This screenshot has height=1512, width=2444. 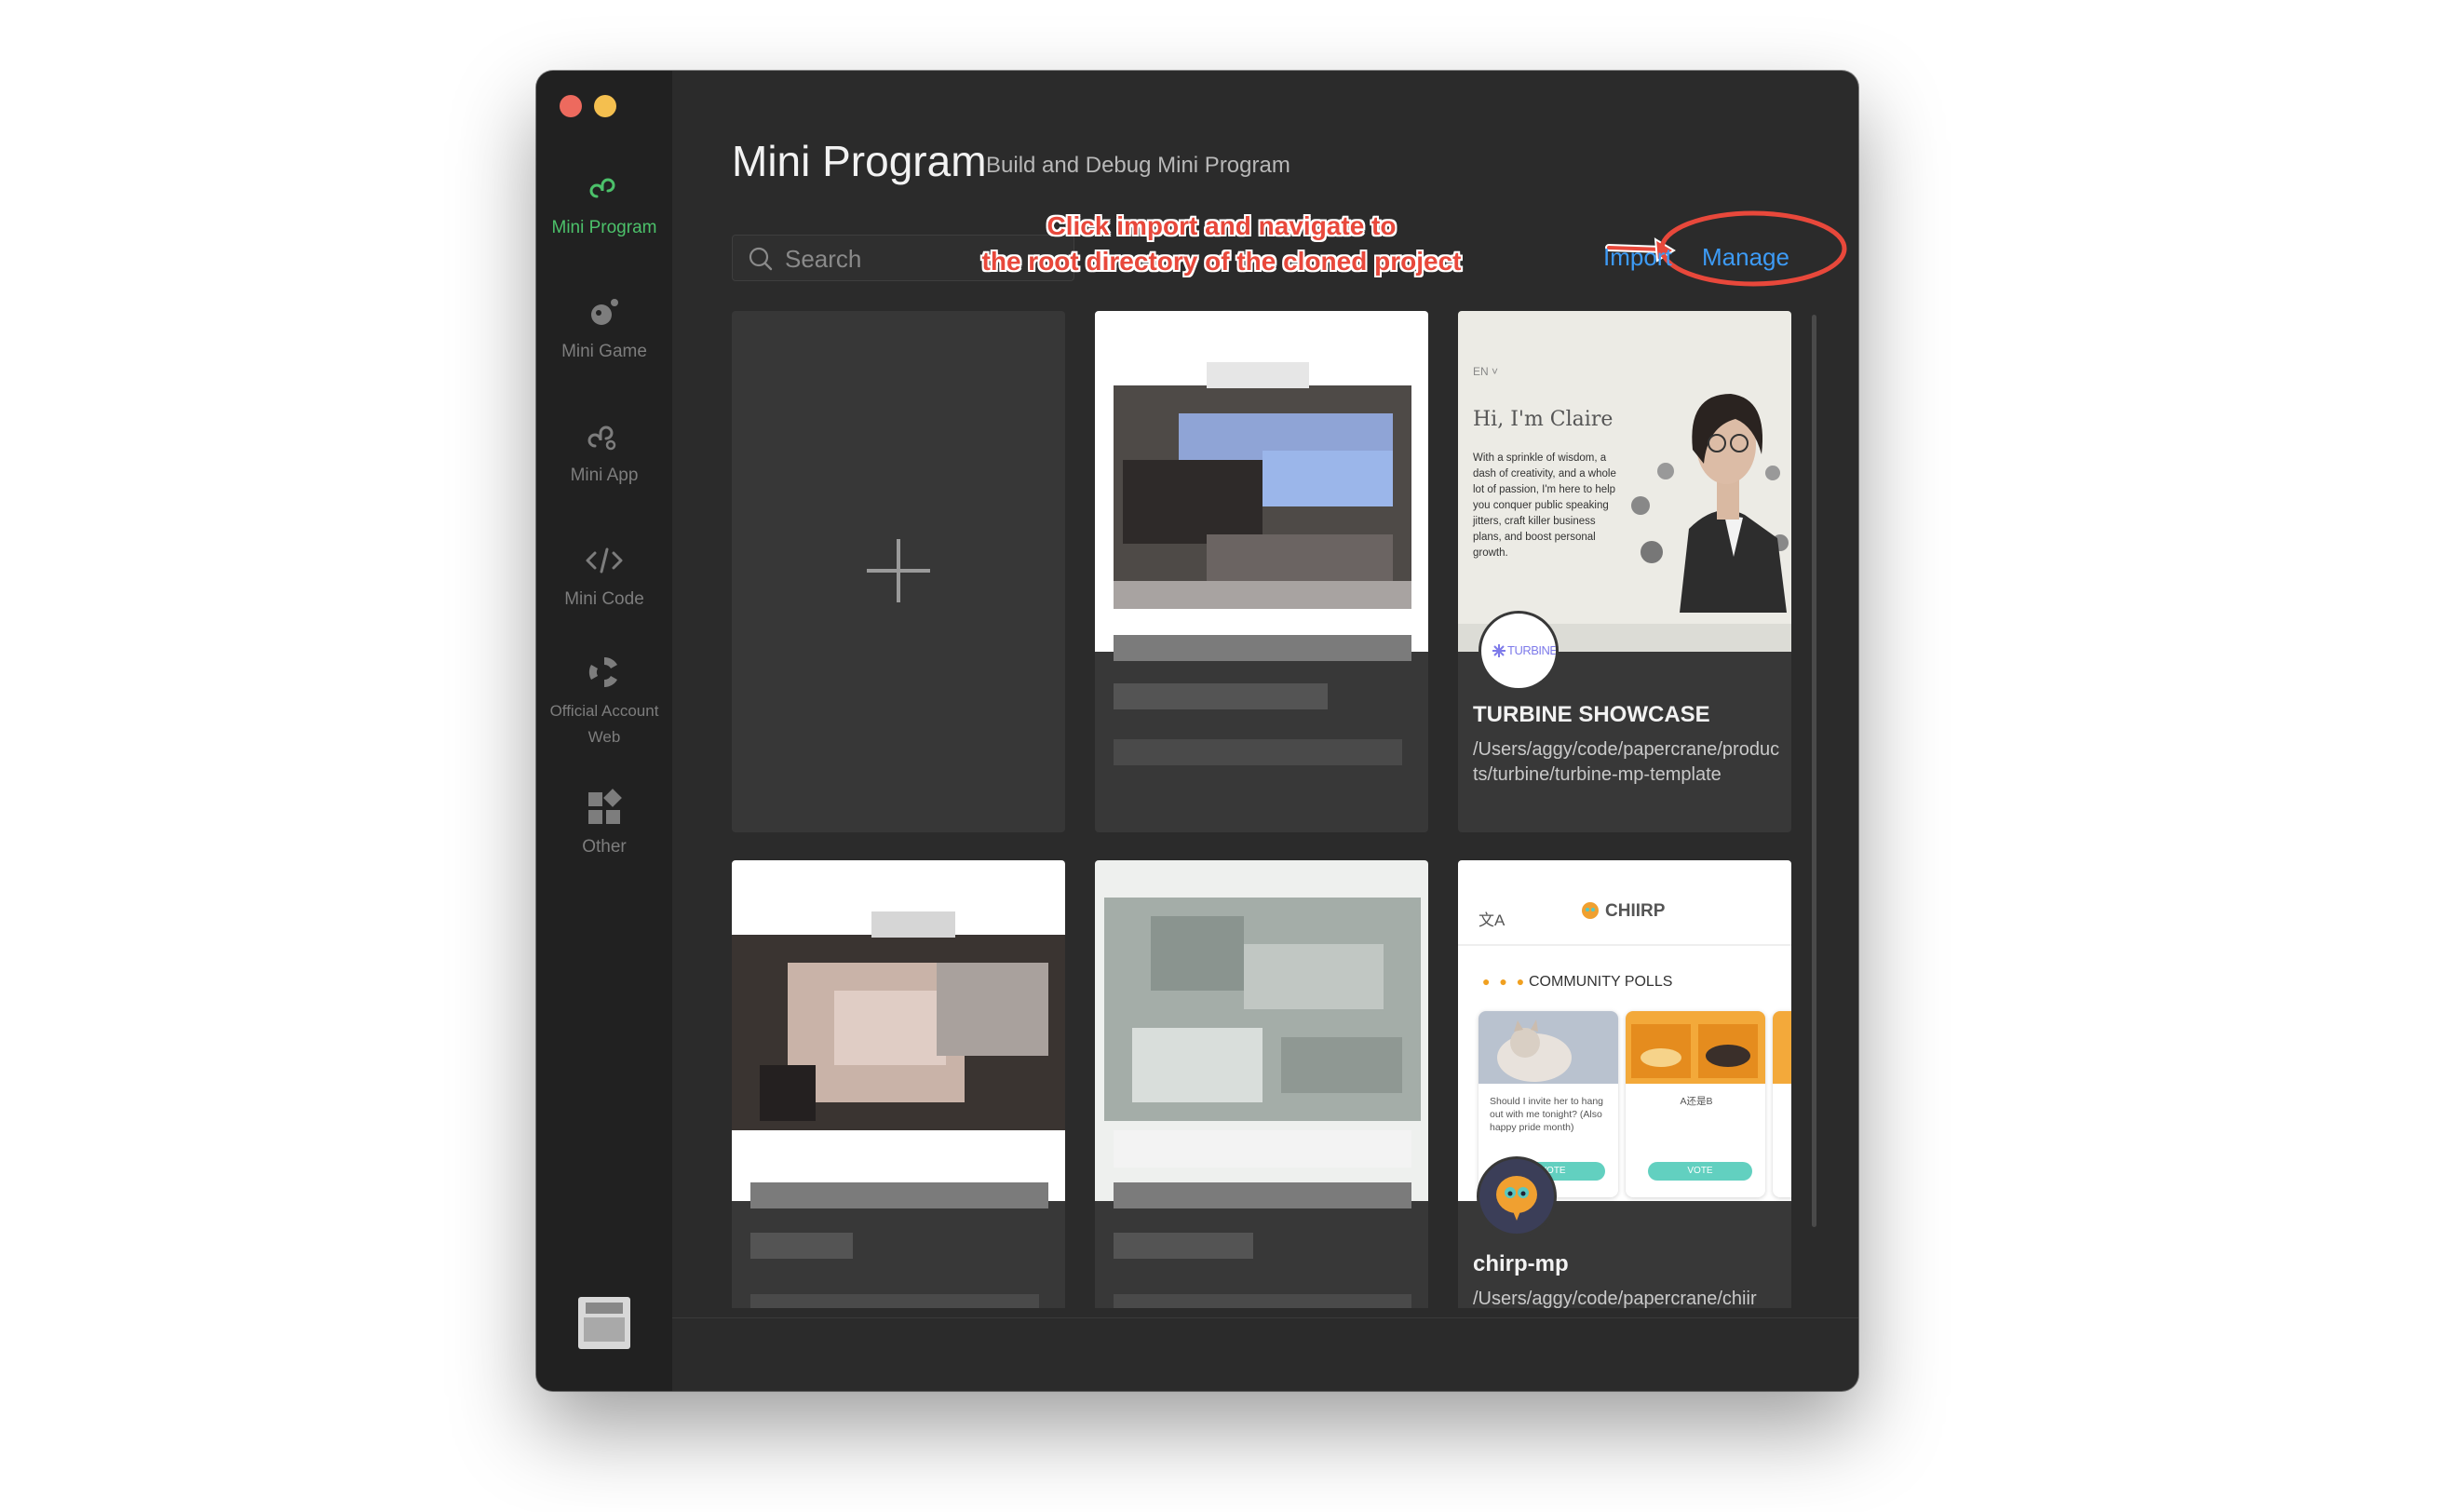 I want to click on plus-icon, so click(x=898, y=571).